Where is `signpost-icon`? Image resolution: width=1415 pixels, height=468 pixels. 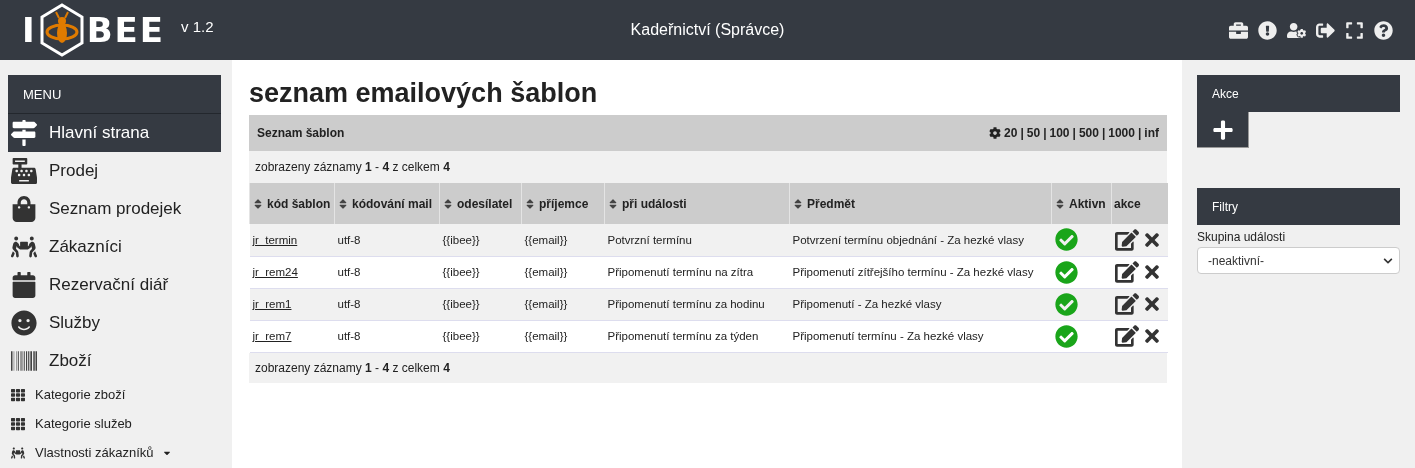
signpost-icon is located at coordinates (24, 133).